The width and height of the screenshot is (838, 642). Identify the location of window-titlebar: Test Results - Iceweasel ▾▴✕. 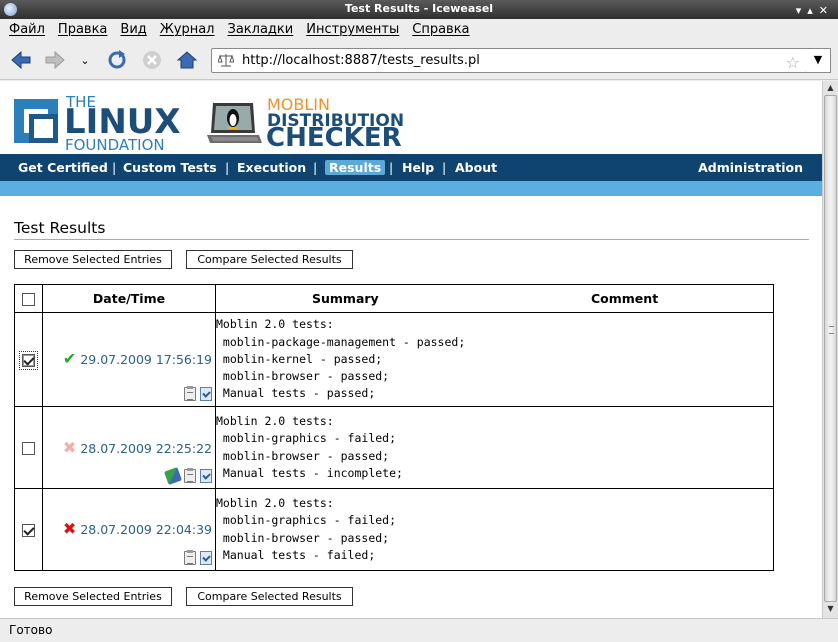
(419, 9).